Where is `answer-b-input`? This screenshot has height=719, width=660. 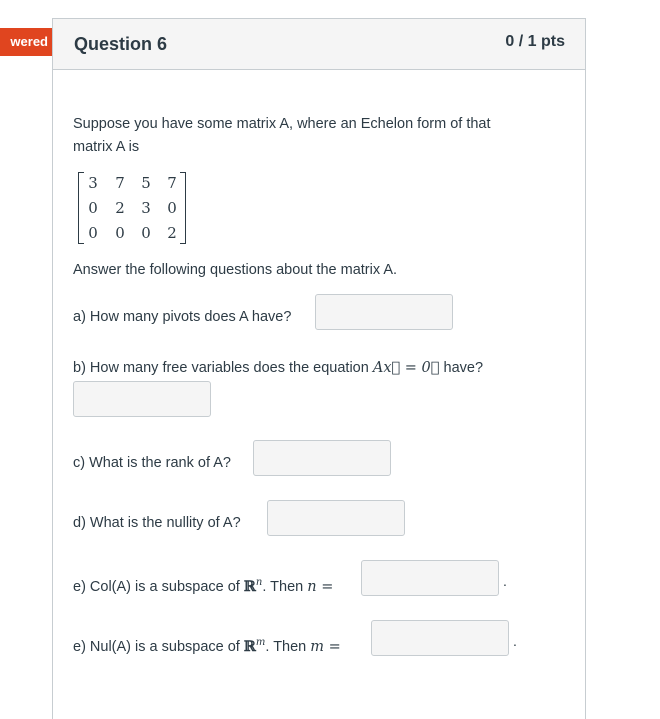 answer-b-input is located at coordinates (142, 399).